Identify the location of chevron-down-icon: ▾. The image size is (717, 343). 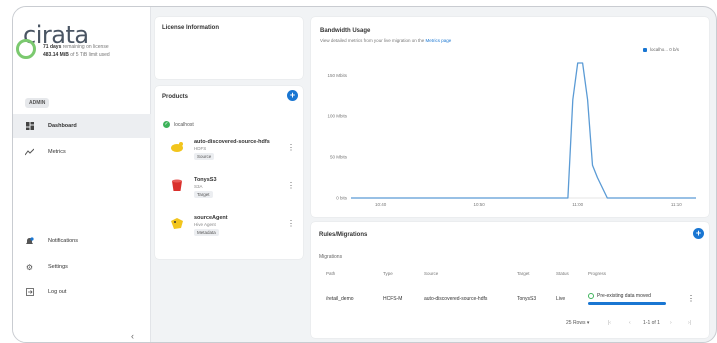
(588, 323).